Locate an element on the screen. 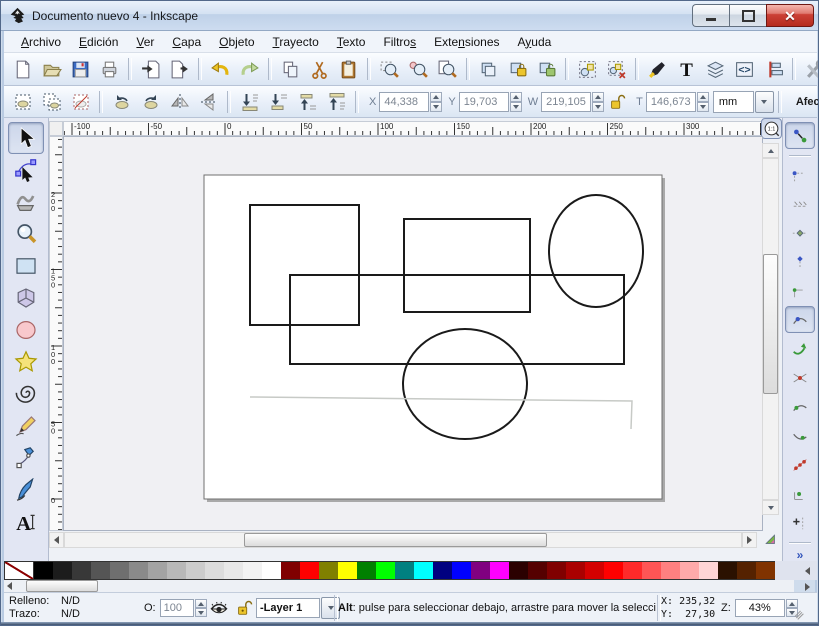  snap-path-button is located at coordinates (800, 319).